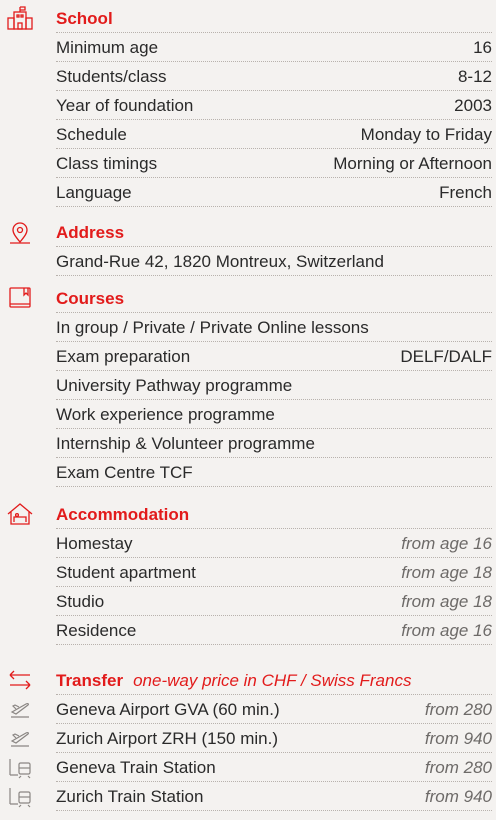  What do you see at coordinates (274, 76) in the screenshot?
I see `school-row: Students/class 8-12` at bounding box center [274, 76].